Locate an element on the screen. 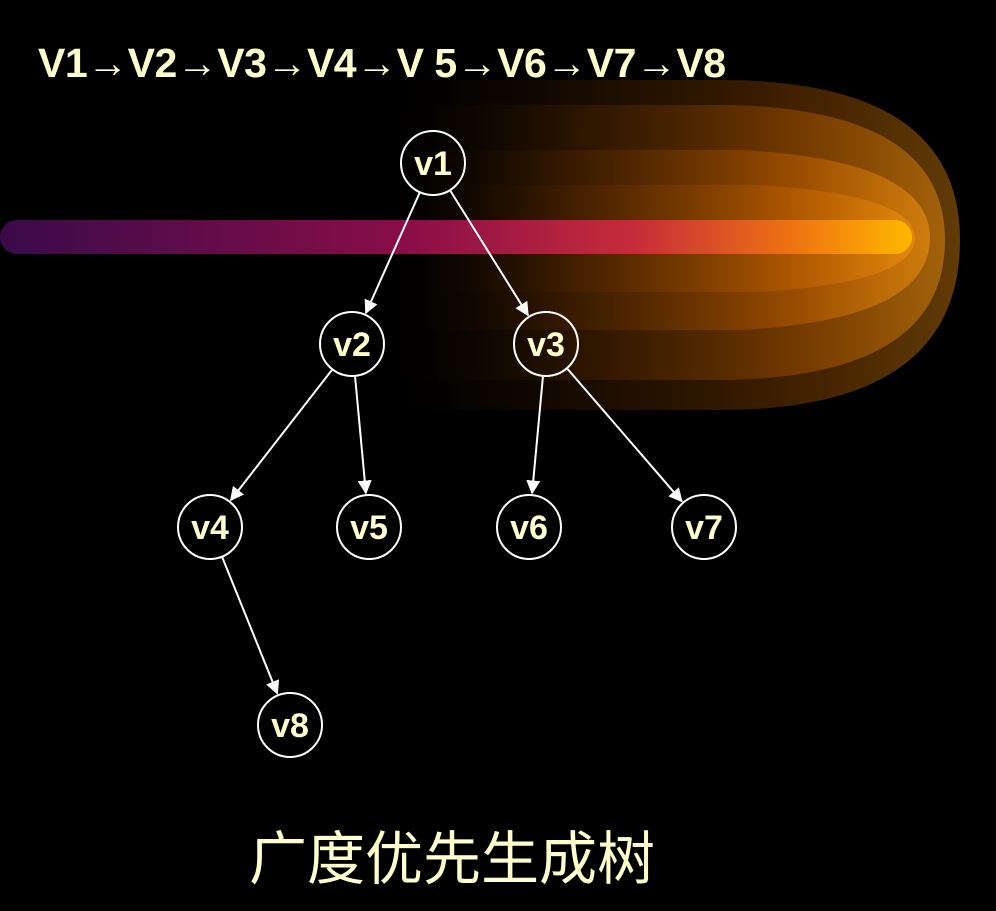 This screenshot has width=996, height=911. node-label: v8 is located at coordinates (290, 726).